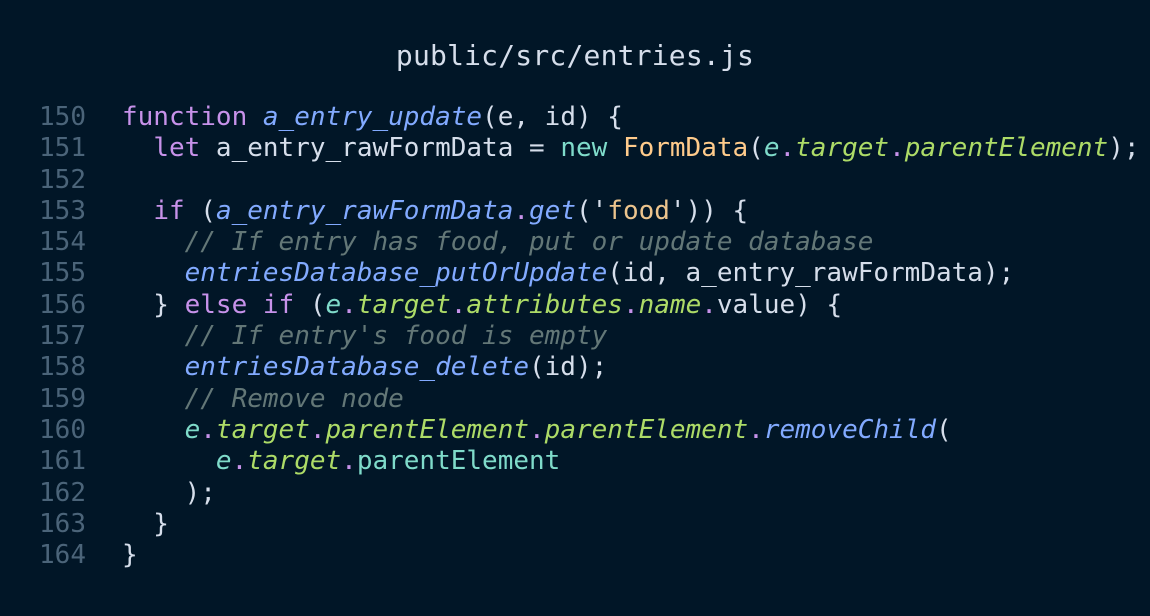 This screenshot has height=616, width=1150. Describe the element at coordinates (685, 148) in the screenshot. I see `code-token: FormData` at that location.